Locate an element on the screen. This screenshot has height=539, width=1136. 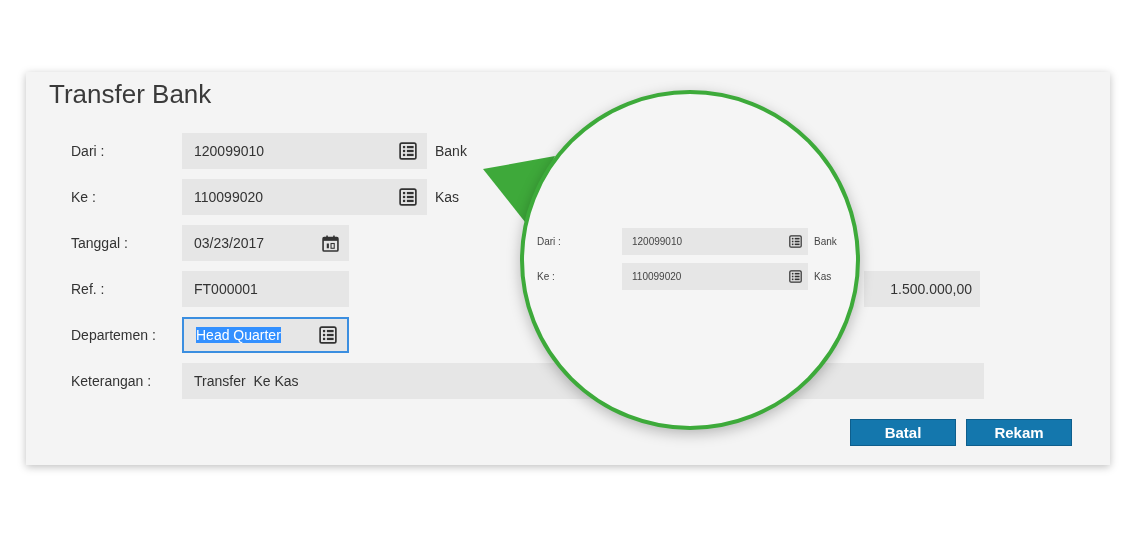
field-label: Keterangan : is located at coordinates (112, 381).